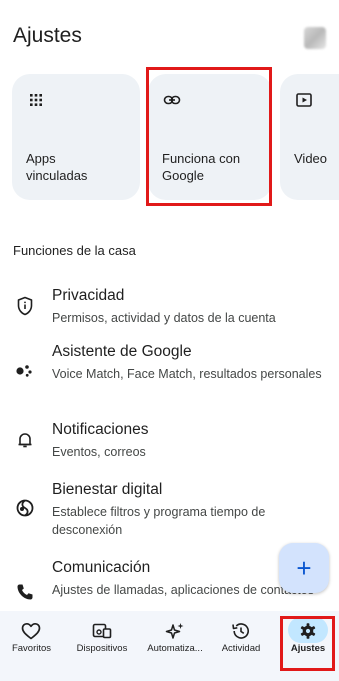 Image resolution: width=339 pixels, height=681 pixels. I want to click on nav-label: Favoritos, so click(31, 648).